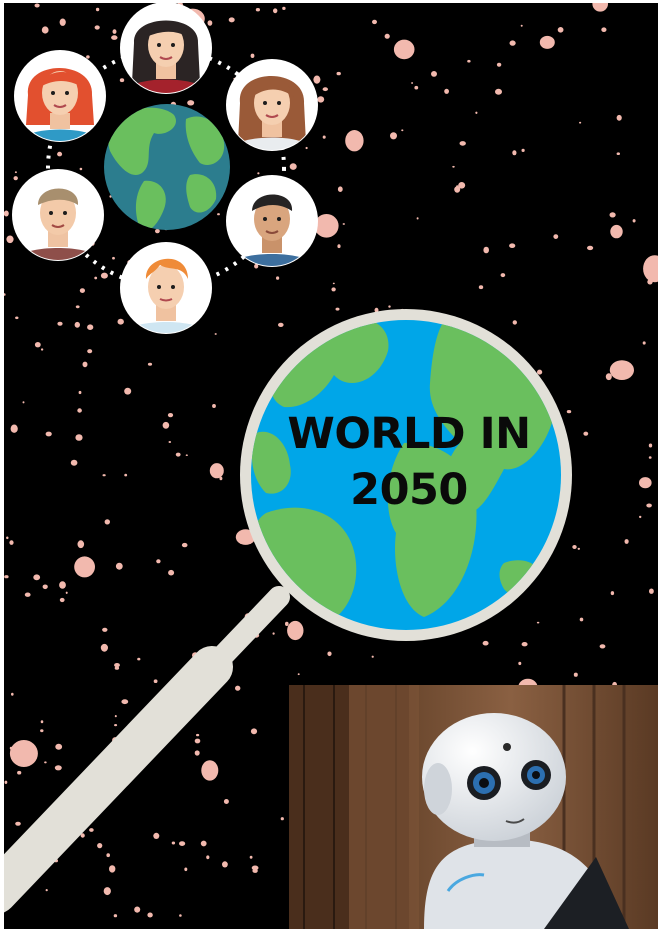 The width and height of the screenshot is (662, 932). Describe the element at coordinates (409, 462) in the screenshot. I see `poster-title: WORLD IN 2050` at that location.